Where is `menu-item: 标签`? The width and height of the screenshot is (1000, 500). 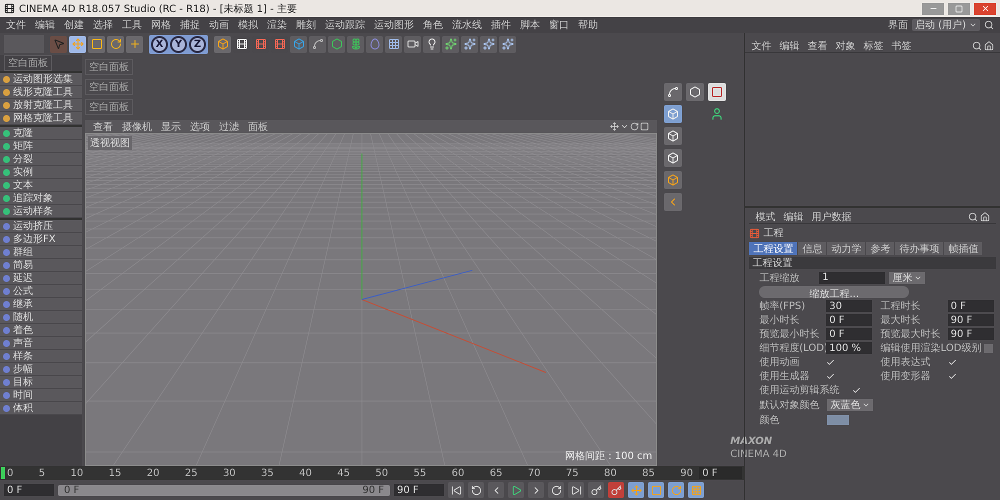
menu-item: 标签 is located at coordinates (873, 45).